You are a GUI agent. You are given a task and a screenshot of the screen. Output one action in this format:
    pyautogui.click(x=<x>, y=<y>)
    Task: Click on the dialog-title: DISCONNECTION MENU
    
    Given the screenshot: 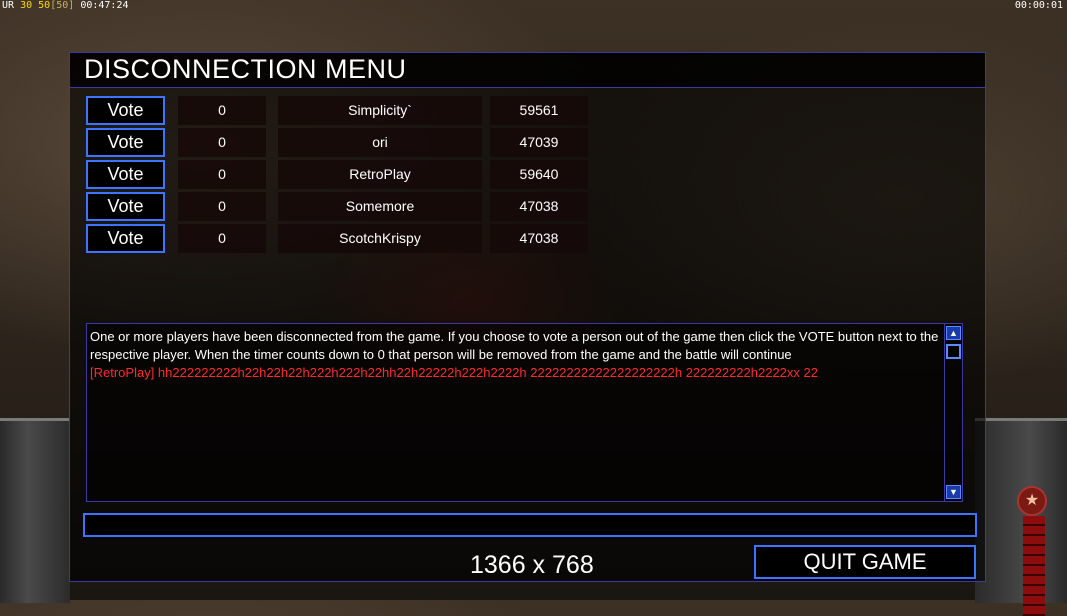 What is the action you would take?
    pyautogui.click(x=245, y=69)
    